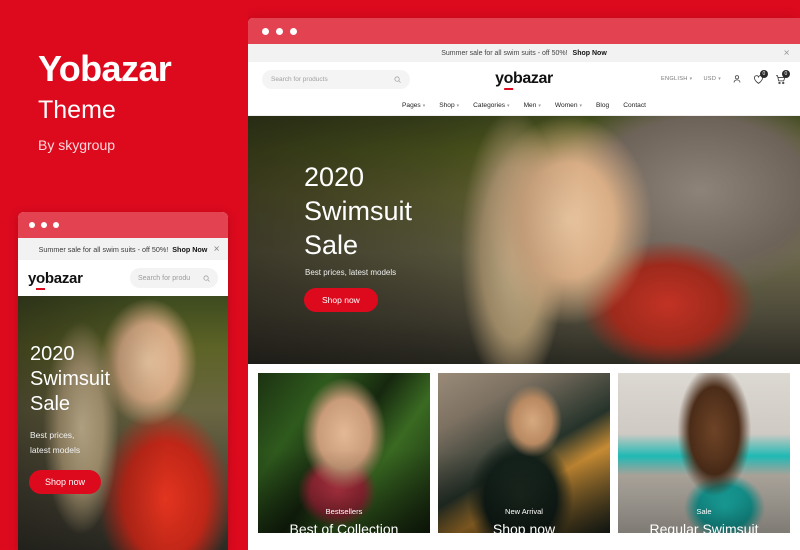  What do you see at coordinates (704, 453) in the screenshot?
I see `category-card-sale: Sale Regular Swimsuit` at bounding box center [704, 453].